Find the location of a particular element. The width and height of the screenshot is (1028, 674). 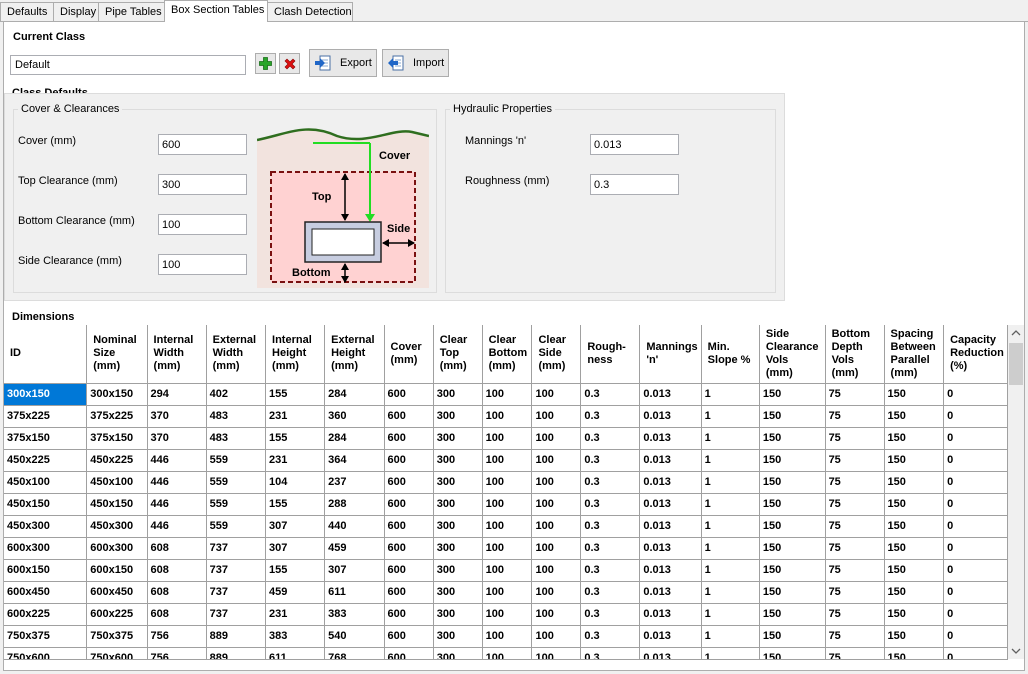

column-header: Nominal Size (mm) is located at coordinates (117, 354).